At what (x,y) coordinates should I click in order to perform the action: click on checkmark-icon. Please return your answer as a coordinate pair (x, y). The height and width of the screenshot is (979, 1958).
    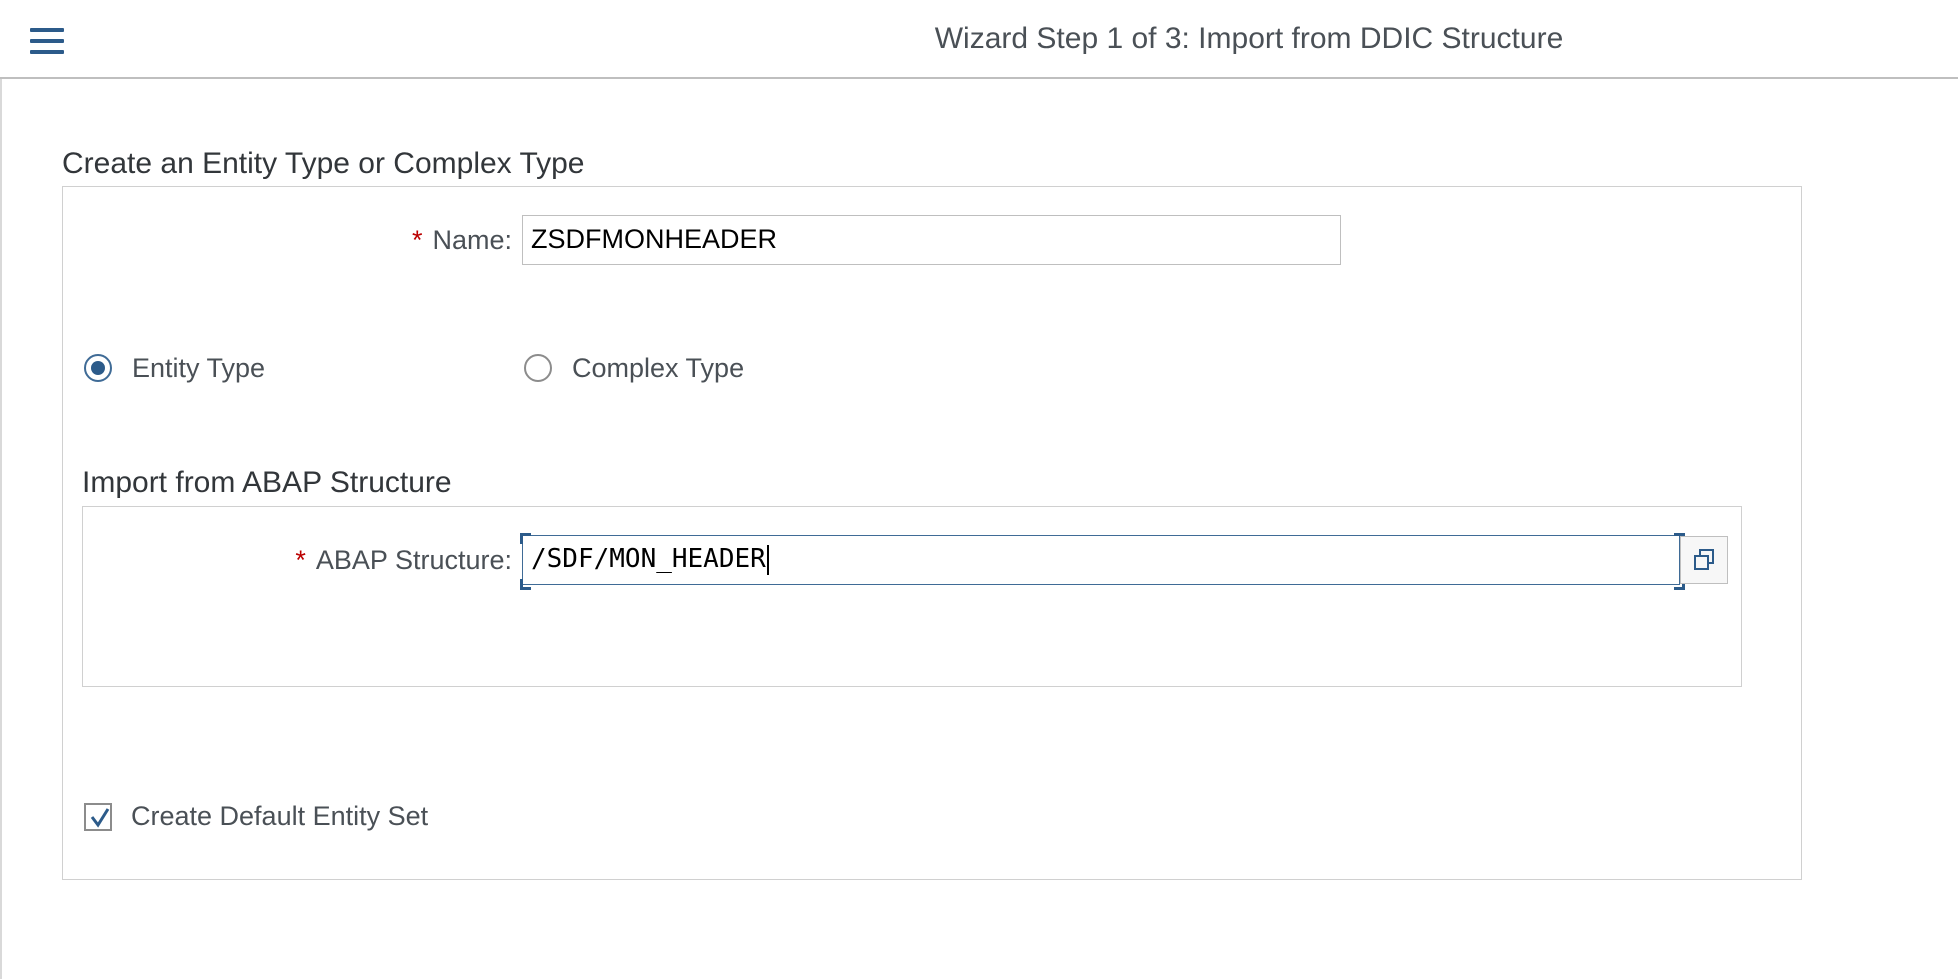
    Looking at the image, I should click on (100, 818).